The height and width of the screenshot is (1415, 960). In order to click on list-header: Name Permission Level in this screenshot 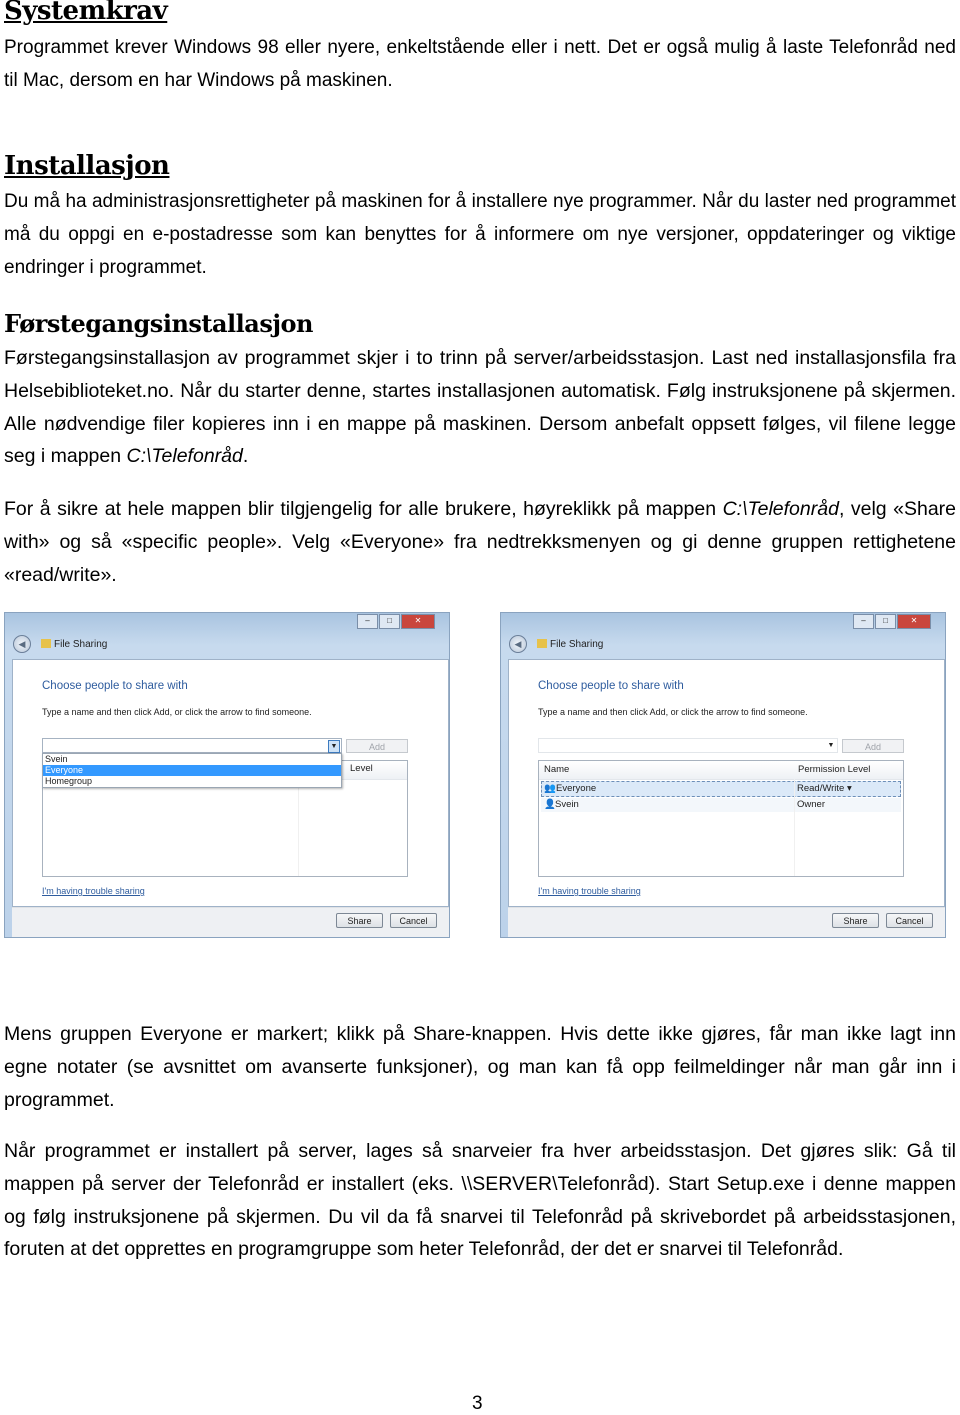, I will do `click(721, 770)`.